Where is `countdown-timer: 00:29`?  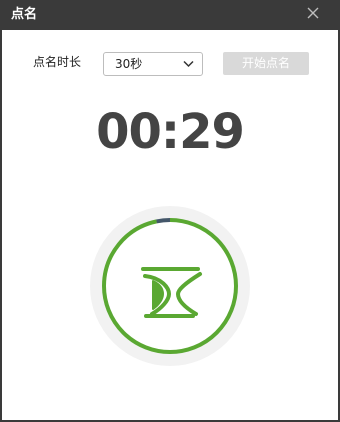
countdown-timer: 00:29 is located at coordinates (170, 132).